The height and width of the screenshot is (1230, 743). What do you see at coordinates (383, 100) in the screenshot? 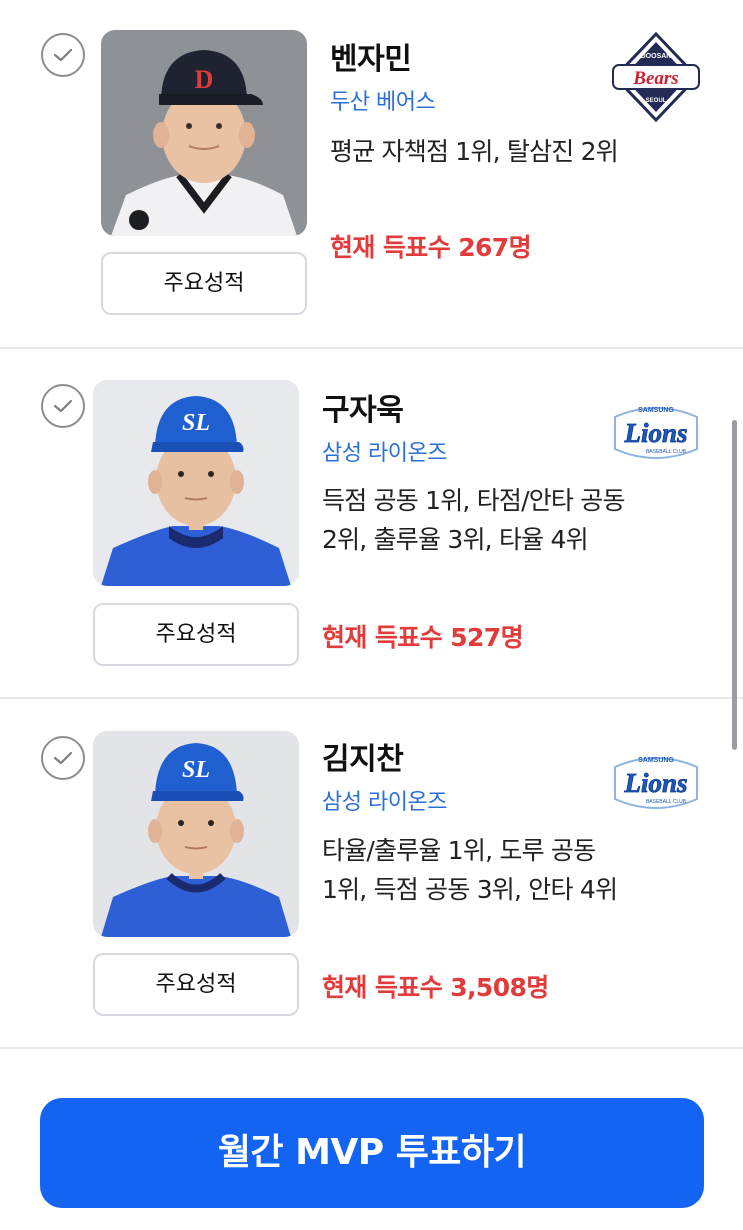
I see `player-team: 두산 베어스` at bounding box center [383, 100].